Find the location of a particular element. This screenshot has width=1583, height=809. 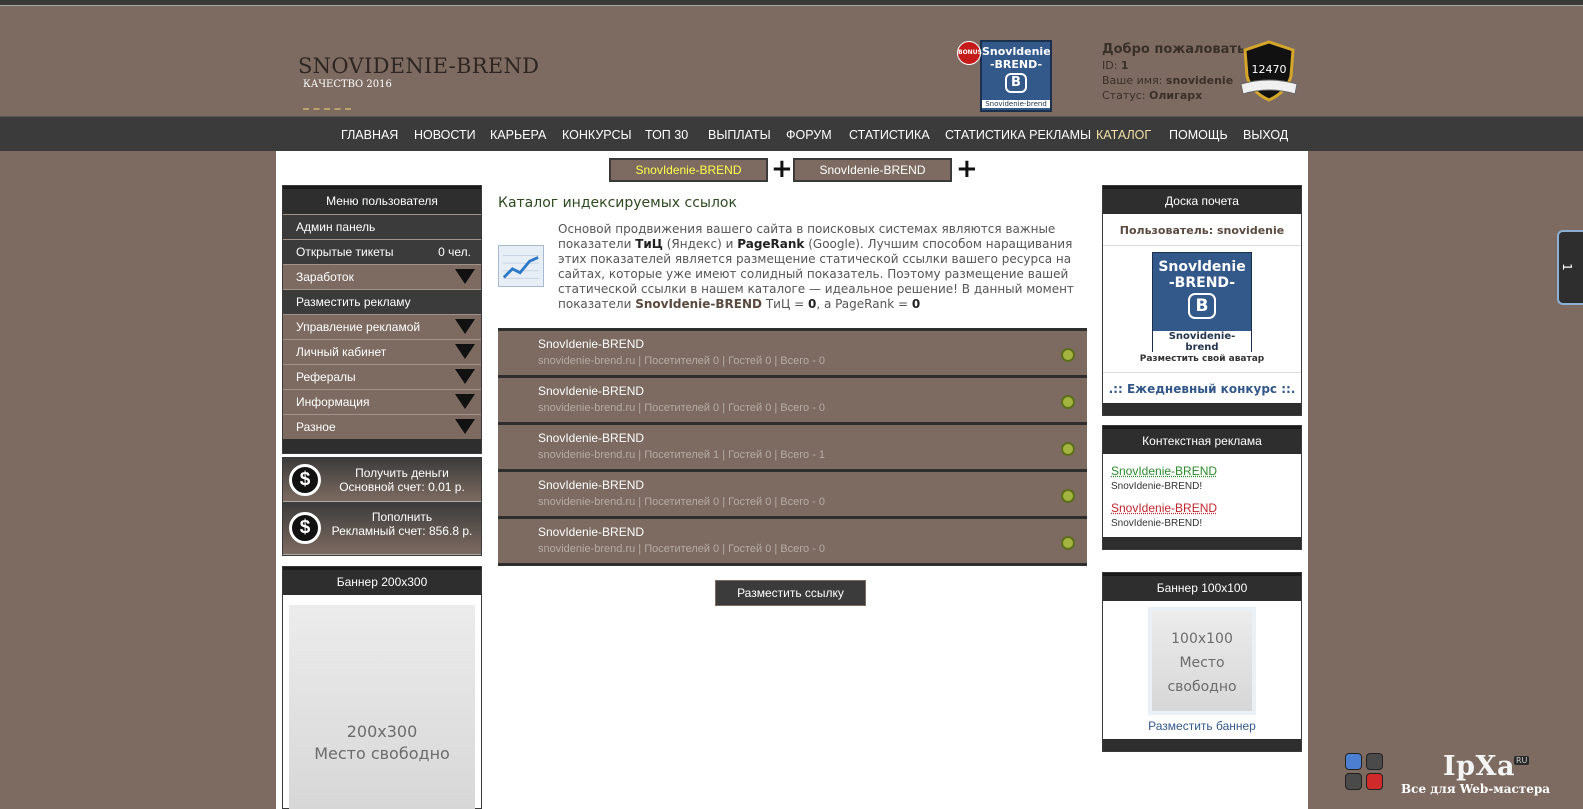

nav-item-10: ПОМОЩЬ is located at coordinates (1198, 135).